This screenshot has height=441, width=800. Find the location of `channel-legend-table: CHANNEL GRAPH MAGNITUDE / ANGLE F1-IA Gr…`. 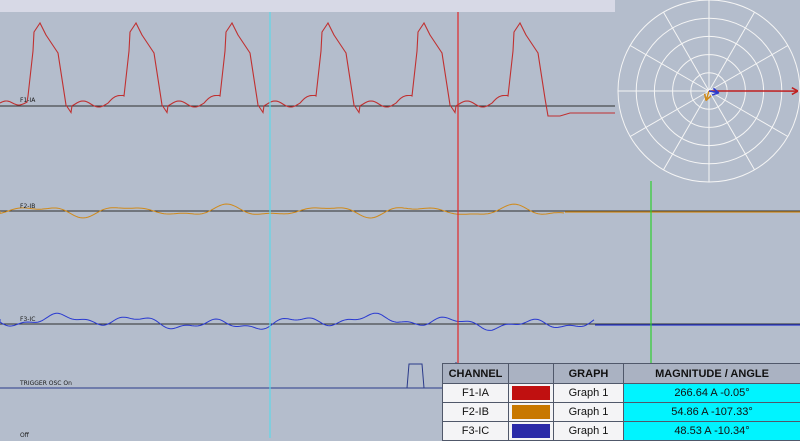

channel-legend-table: CHANNEL GRAPH MAGNITUDE / ANGLE F1-IA Gr… is located at coordinates (621, 402).